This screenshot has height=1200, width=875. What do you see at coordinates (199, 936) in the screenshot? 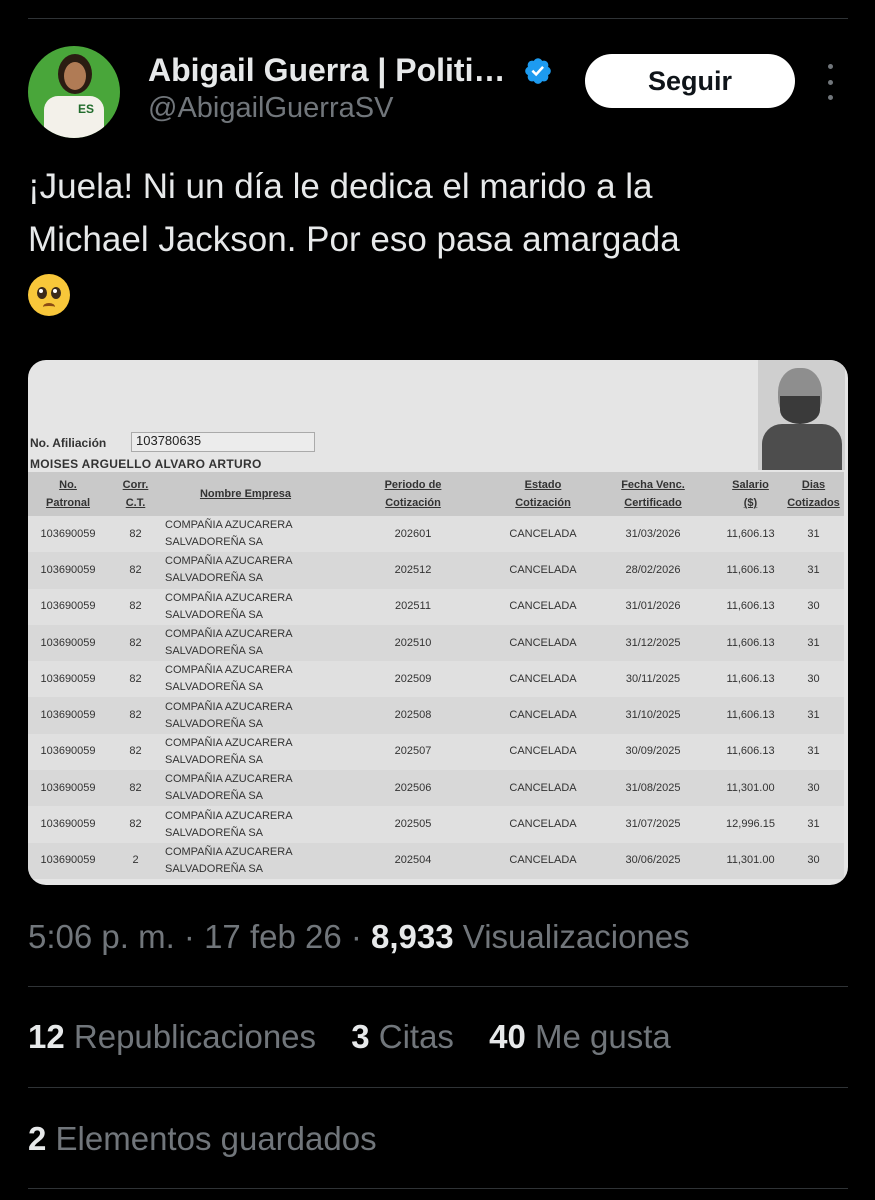
I see `tweet-timestamp: 5:06 p. m. · 17 feb 26 ·` at bounding box center [199, 936].